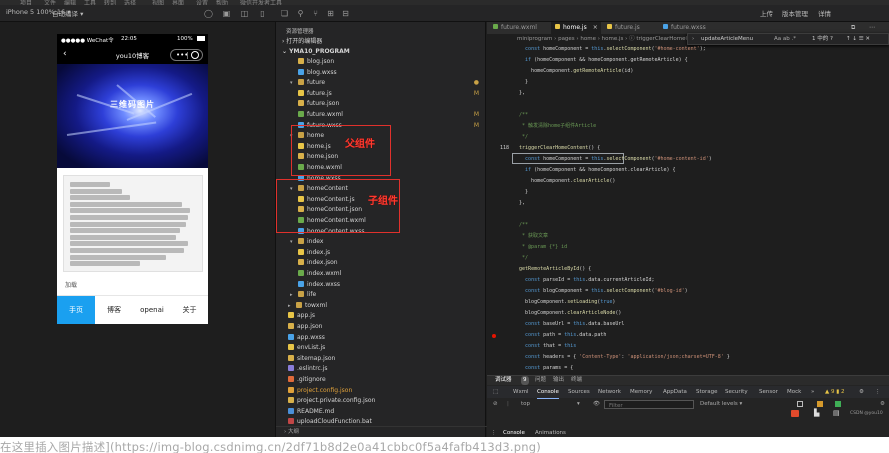  Describe the element at coordinates (525, 404) in the screenshot. I see `context-select: top` at that location.